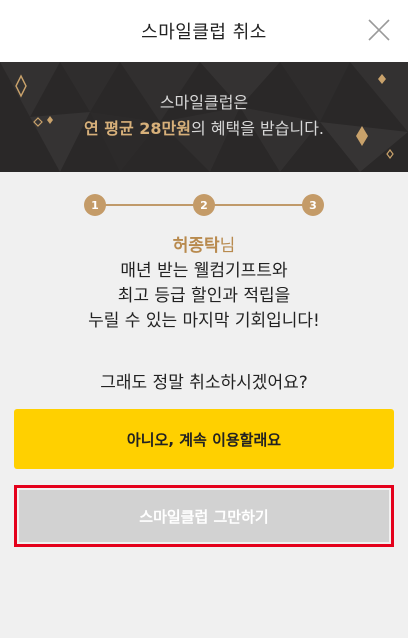  Describe the element at coordinates (204, 102) in the screenshot. I see `banner-line-1: 스마일클럽은` at that location.